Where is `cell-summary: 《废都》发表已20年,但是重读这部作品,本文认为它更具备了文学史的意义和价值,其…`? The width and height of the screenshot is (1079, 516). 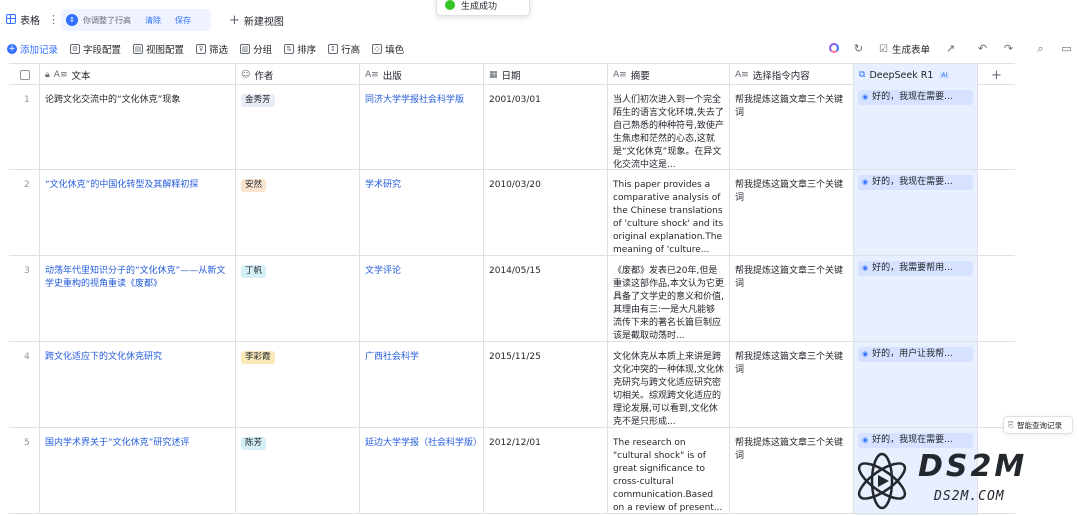
cell-summary: 《废都》发表已20年,但是重读这部作品,本文认为它更具备了文学史的意义和价值,其… is located at coordinates (669, 298).